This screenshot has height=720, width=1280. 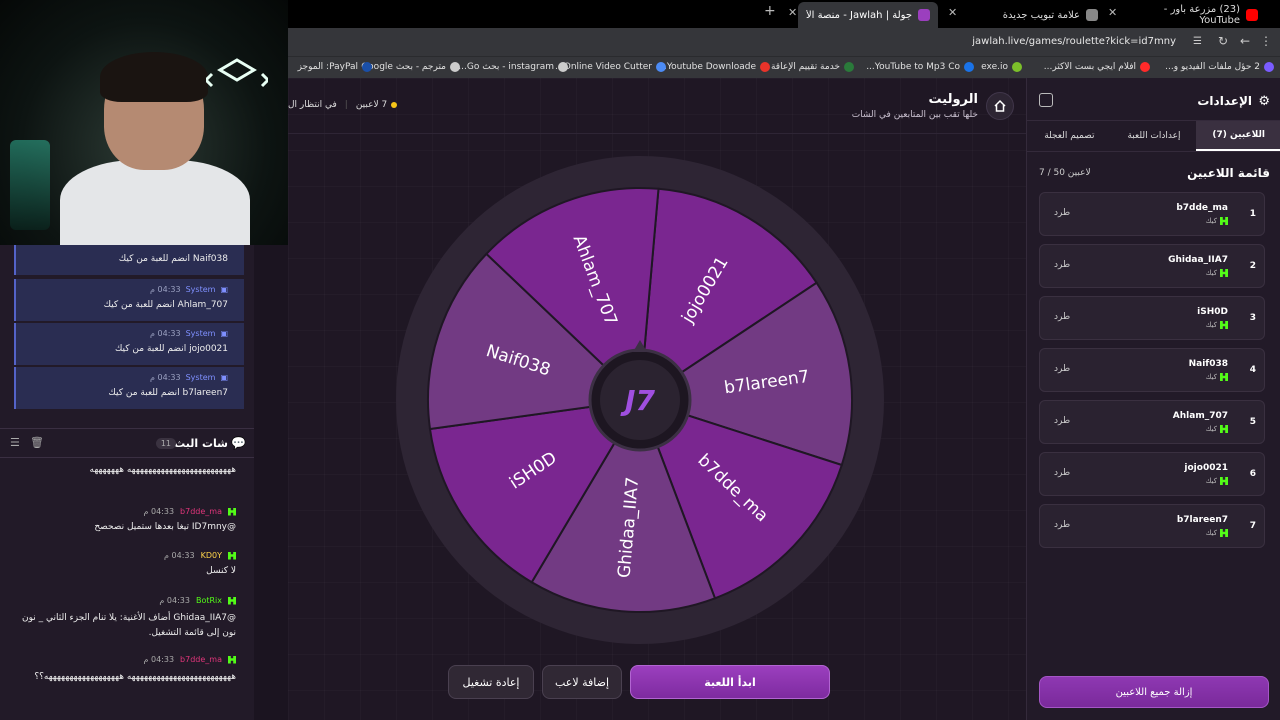 I want to click on system-message: Naif038 انضم للعبة من كيك, so click(x=129, y=260).